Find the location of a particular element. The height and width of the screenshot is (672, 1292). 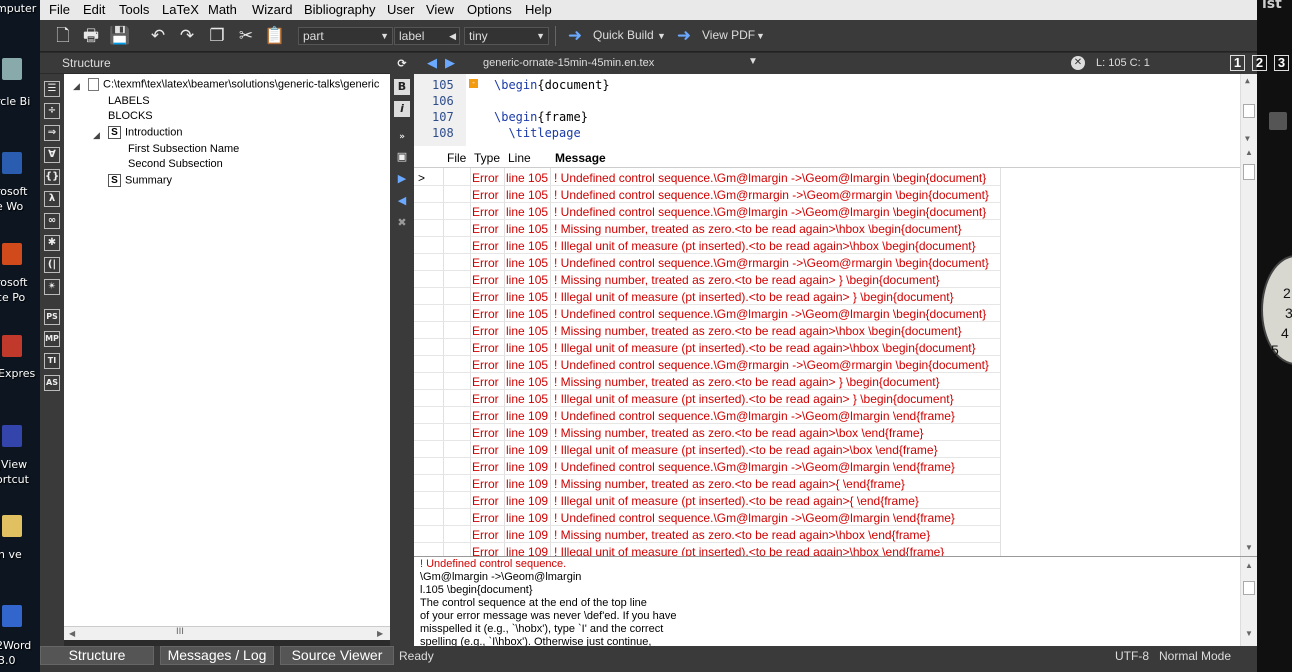

view-1-button: 1 is located at coordinates (1237, 63).